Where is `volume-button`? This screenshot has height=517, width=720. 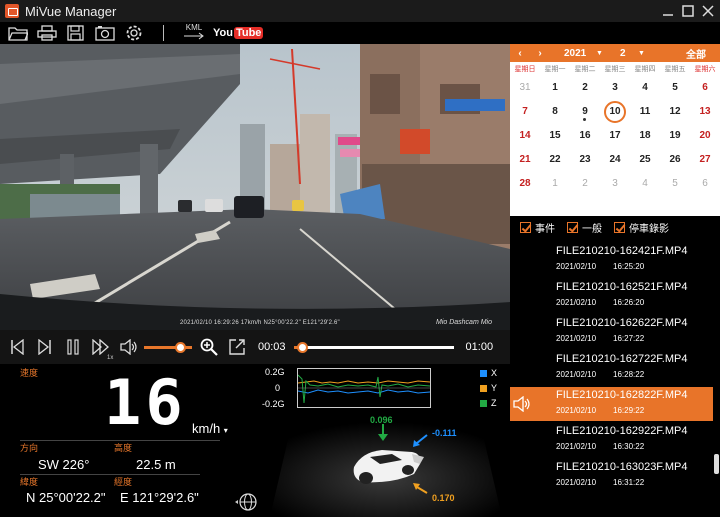
volume-button is located at coordinates (129, 347).